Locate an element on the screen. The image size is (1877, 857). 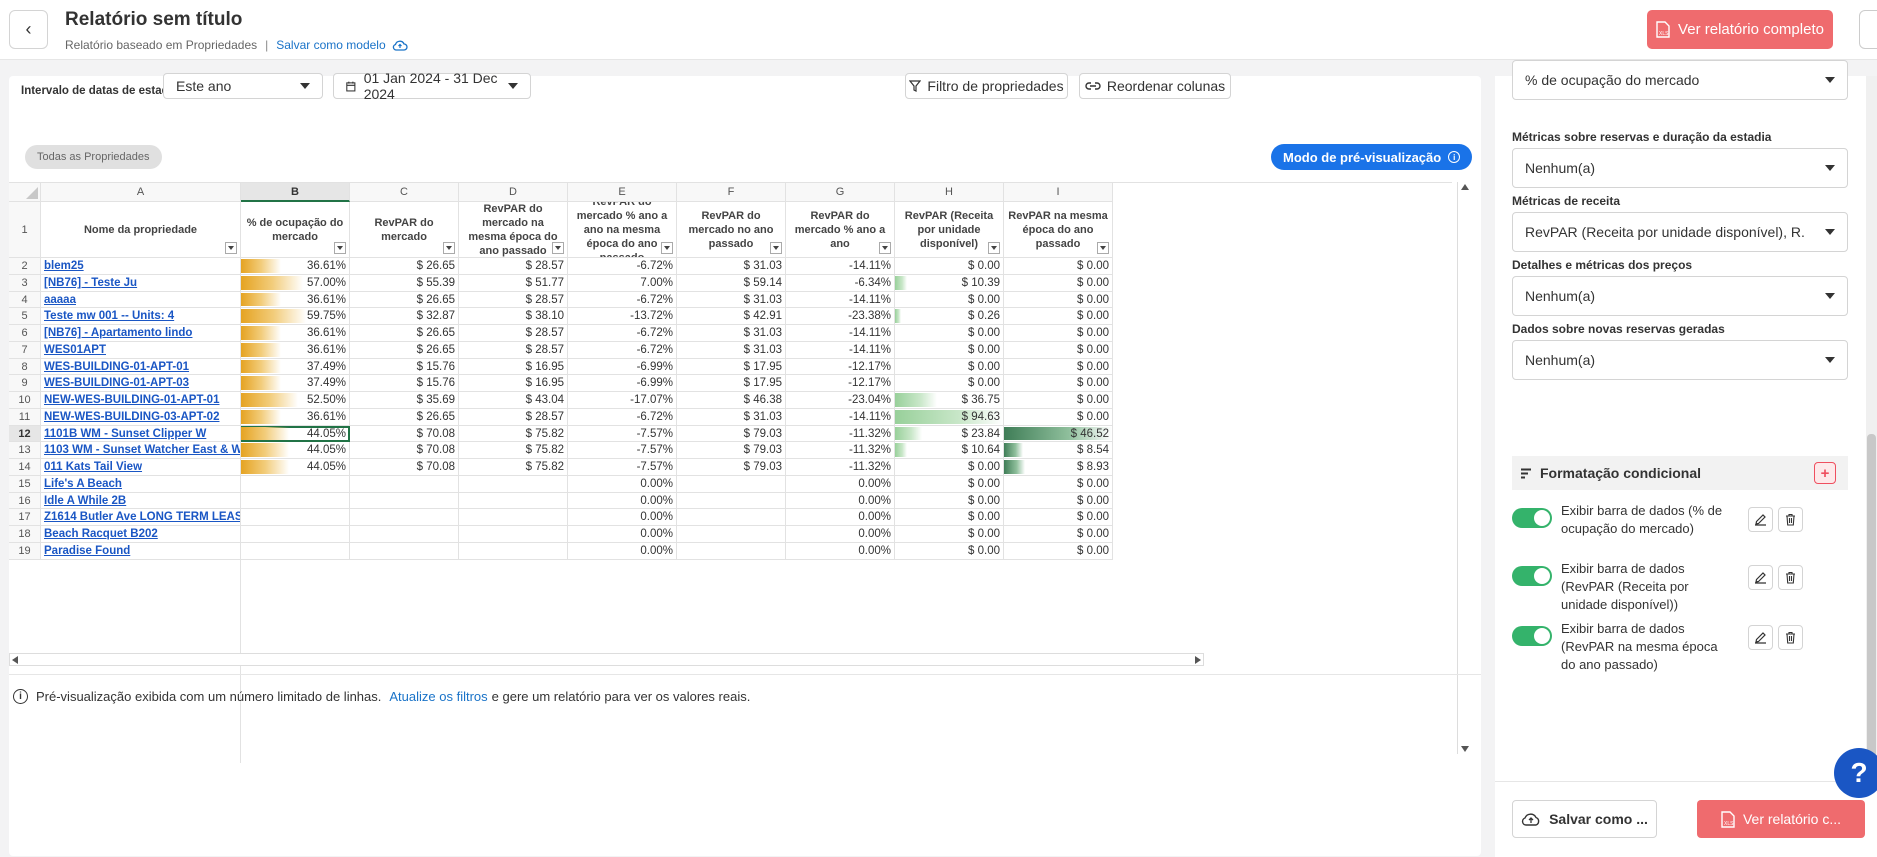
data-cell: -14.11% is located at coordinates (840, 300).